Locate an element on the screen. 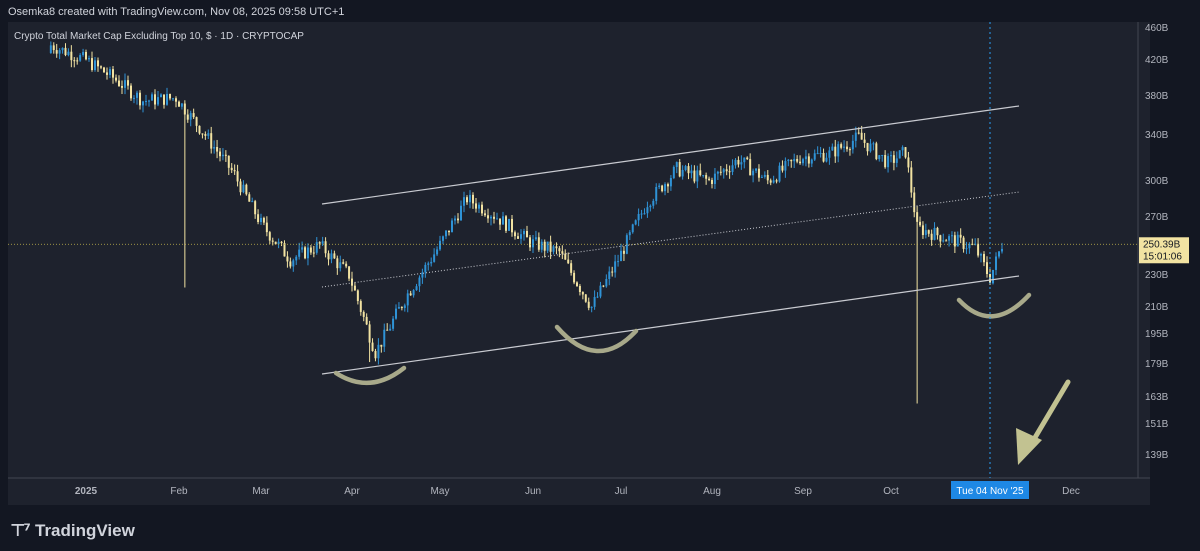 Image resolution: width=1200 pixels, height=551 pixels. current-price-label: 250.39B is located at coordinates (1162, 244).